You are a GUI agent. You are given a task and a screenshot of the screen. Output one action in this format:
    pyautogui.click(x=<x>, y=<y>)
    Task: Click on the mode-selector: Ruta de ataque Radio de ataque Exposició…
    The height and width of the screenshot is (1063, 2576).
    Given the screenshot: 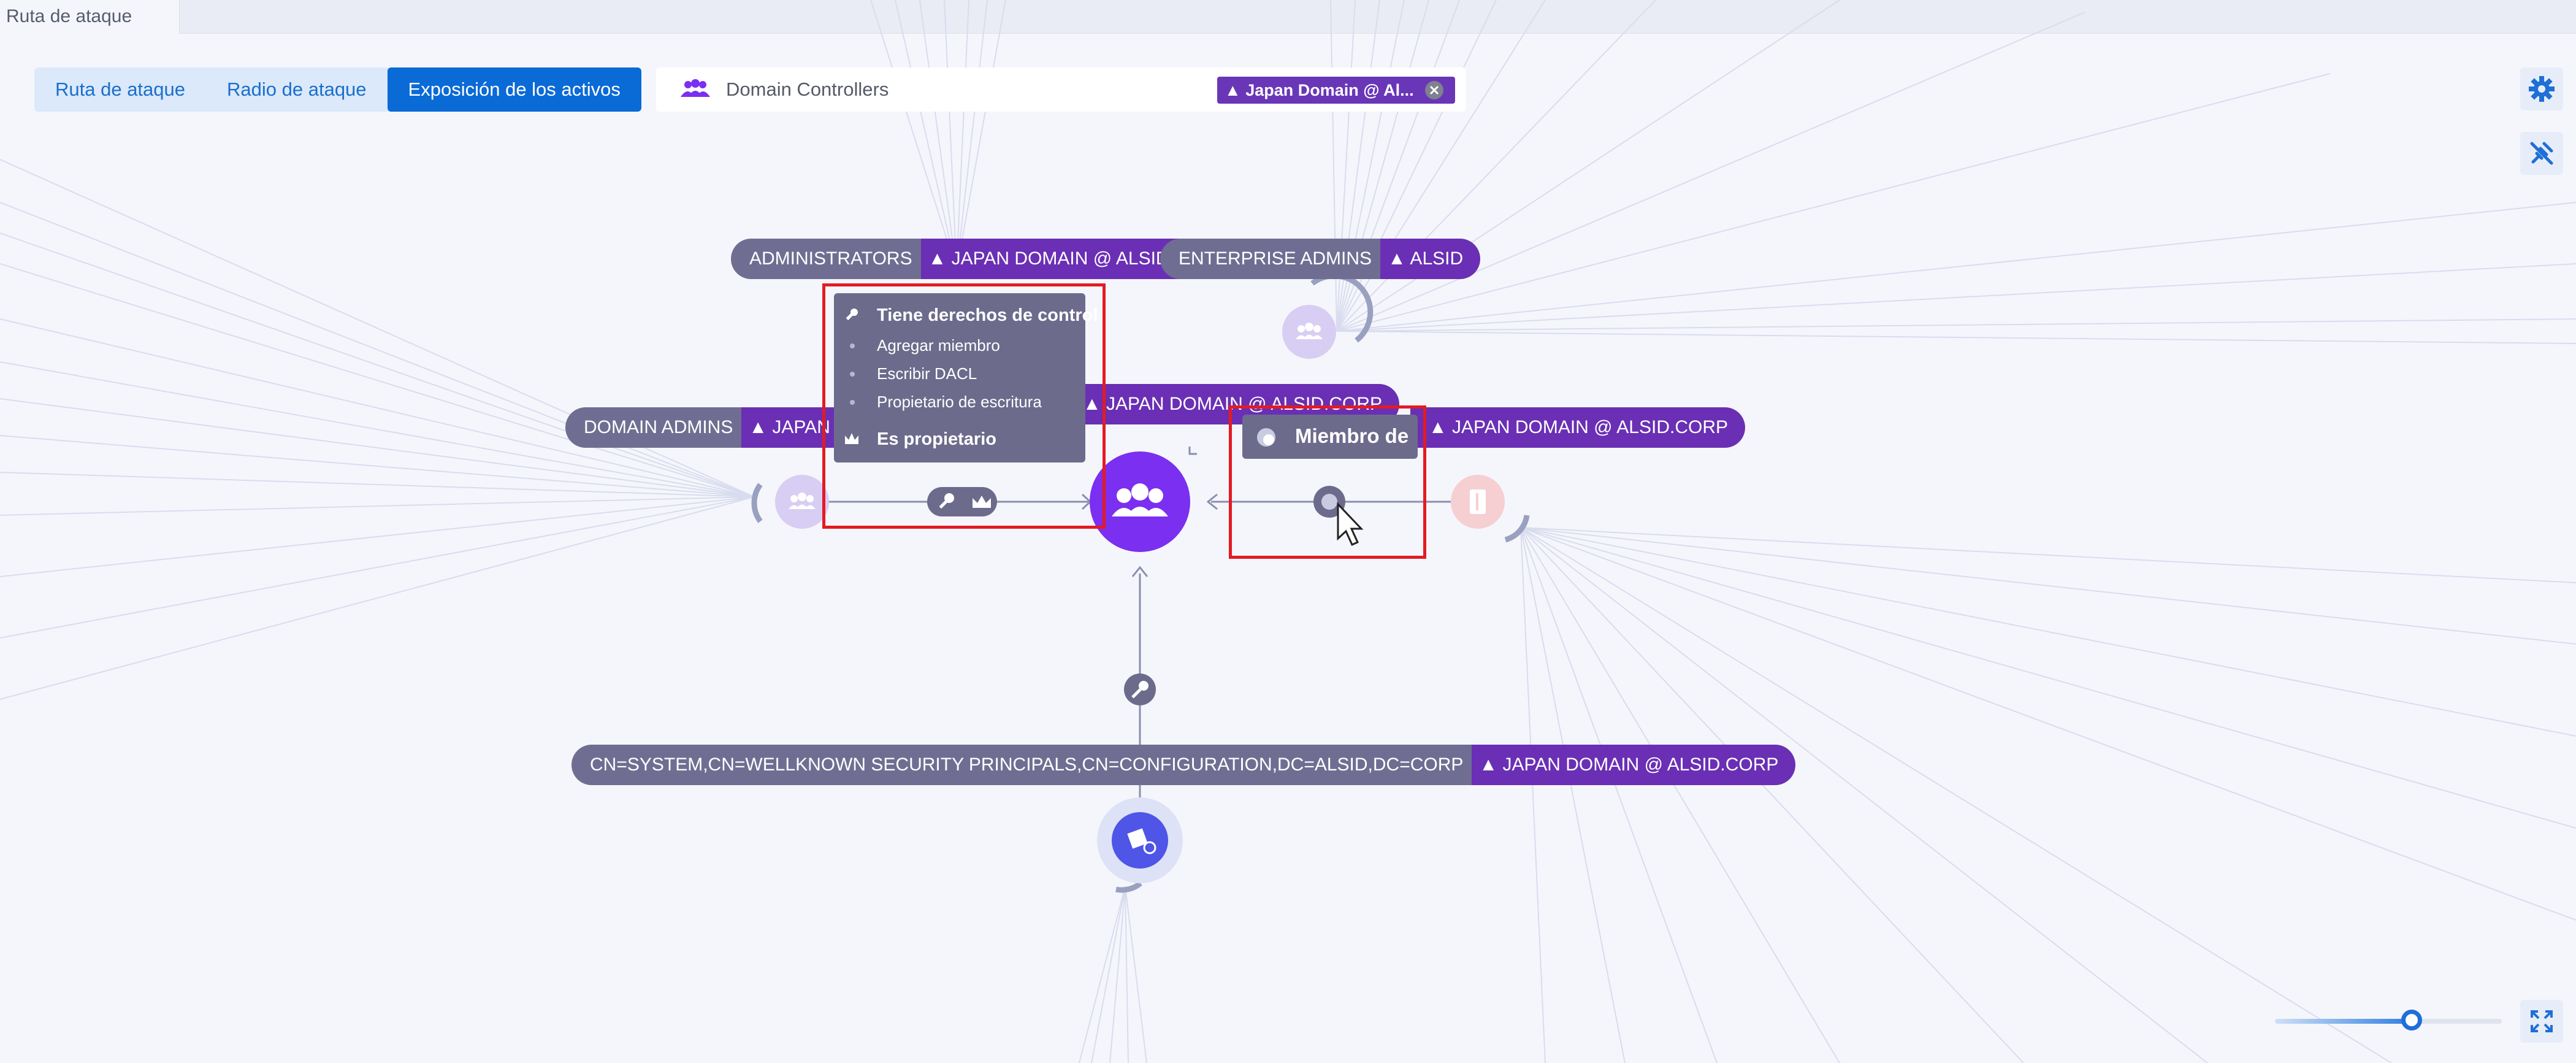 What is the action you would take?
    pyautogui.click(x=337, y=89)
    